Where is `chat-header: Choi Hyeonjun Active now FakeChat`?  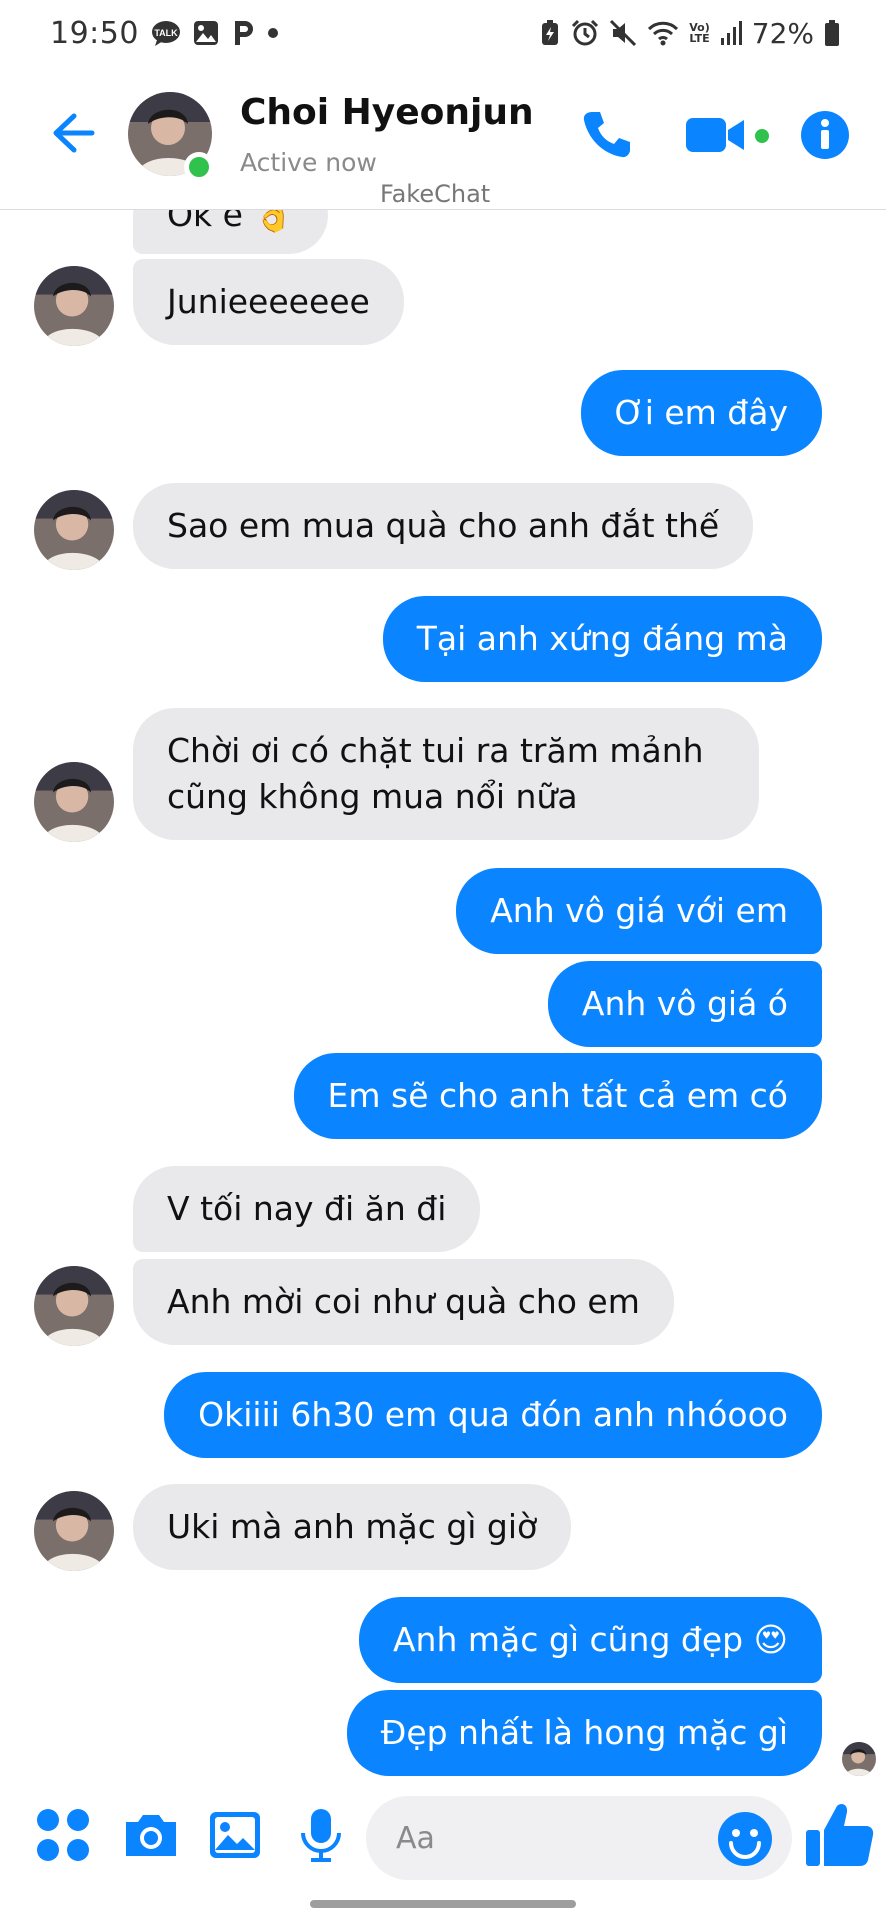 chat-header: Choi Hyeonjun Active now FakeChat is located at coordinates (443, 138).